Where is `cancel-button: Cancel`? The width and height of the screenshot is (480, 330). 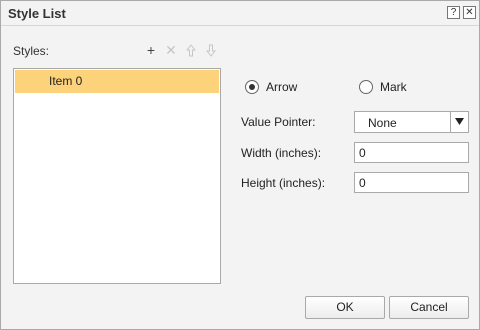
cancel-button: Cancel is located at coordinates (429, 307).